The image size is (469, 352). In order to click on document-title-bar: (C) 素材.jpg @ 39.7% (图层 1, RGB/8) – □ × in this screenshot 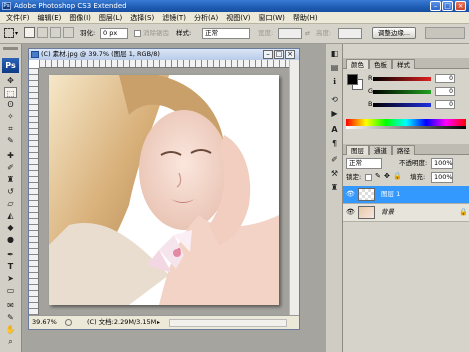, I will do `click(164, 54)`.